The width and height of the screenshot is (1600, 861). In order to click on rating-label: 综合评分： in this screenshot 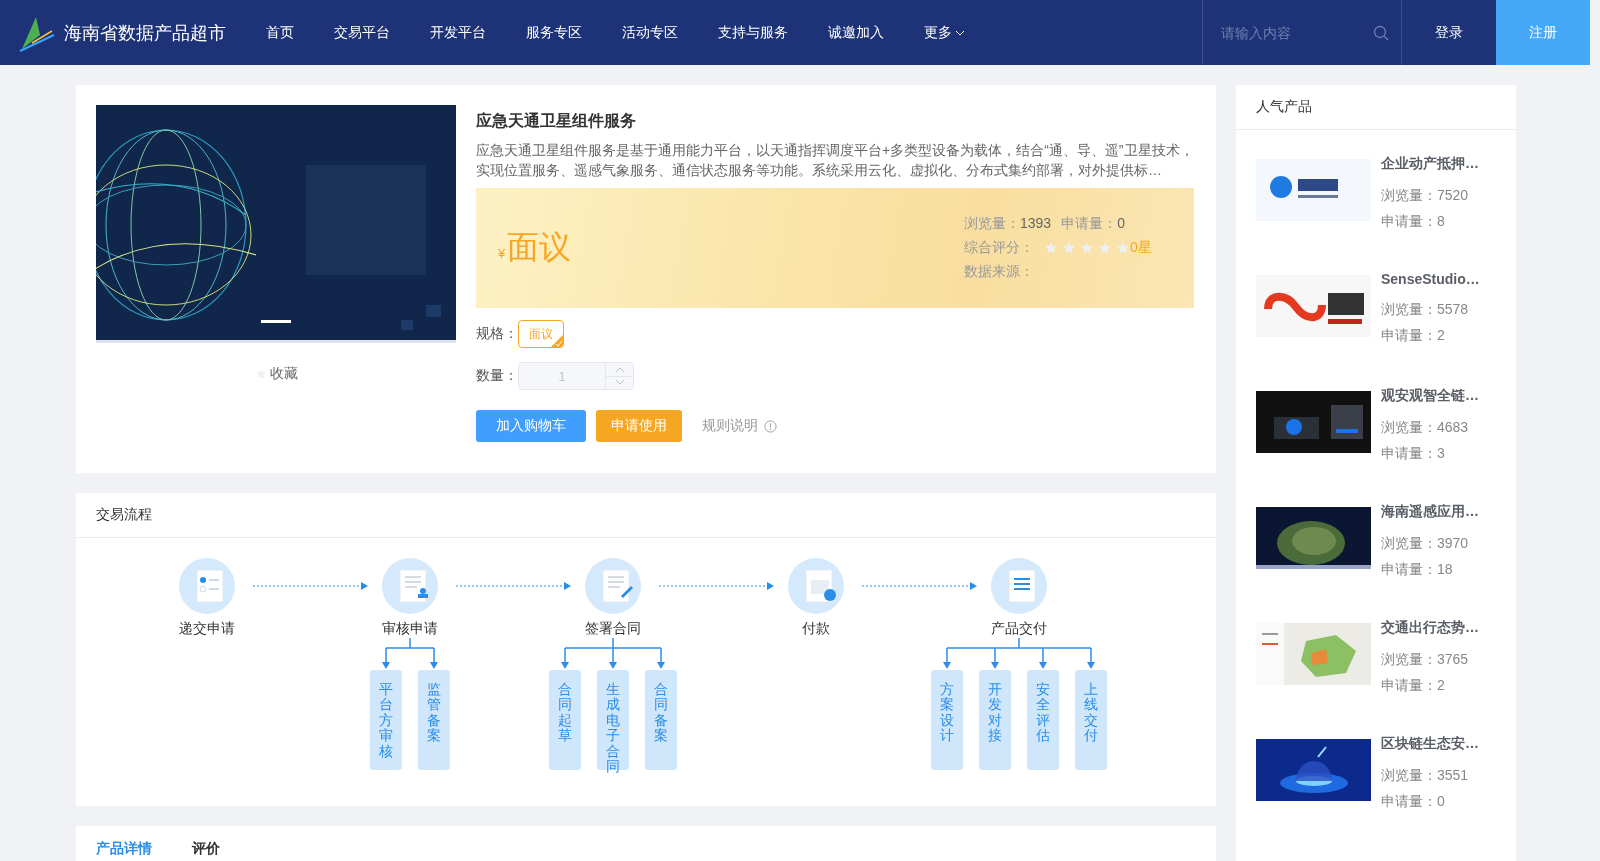, I will do `click(999, 248)`.